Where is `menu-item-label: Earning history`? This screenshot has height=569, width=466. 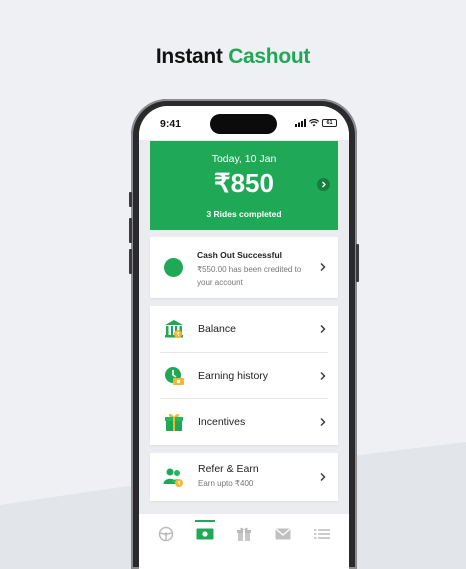 menu-item-label: Earning history is located at coordinates (233, 376).